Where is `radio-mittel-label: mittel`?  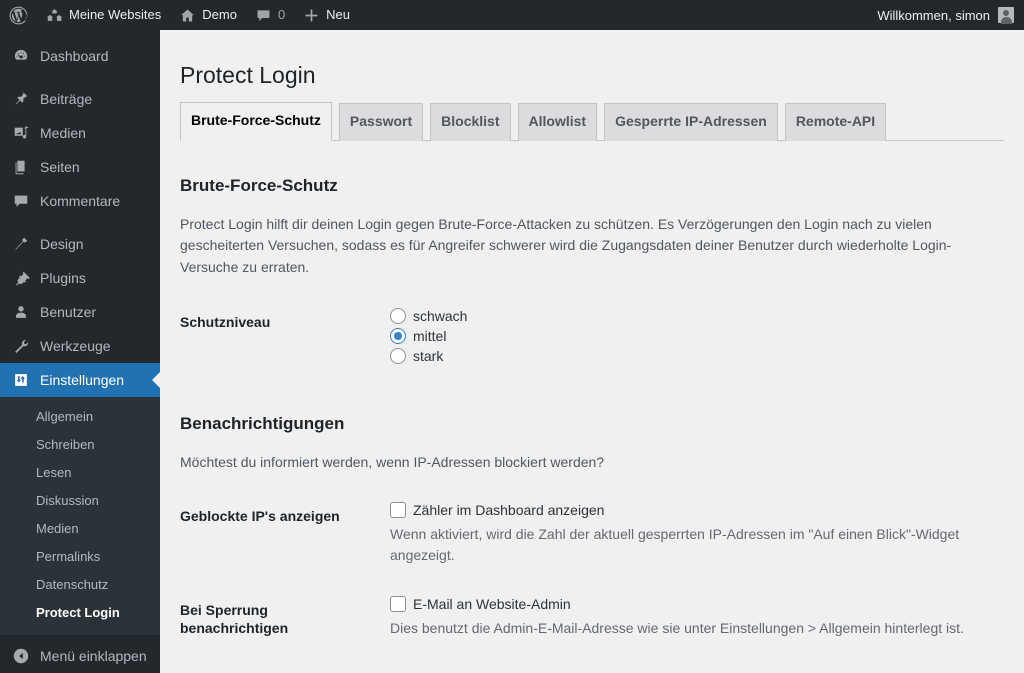 radio-mittel-label: mittel is located at coordinates (430, 335).